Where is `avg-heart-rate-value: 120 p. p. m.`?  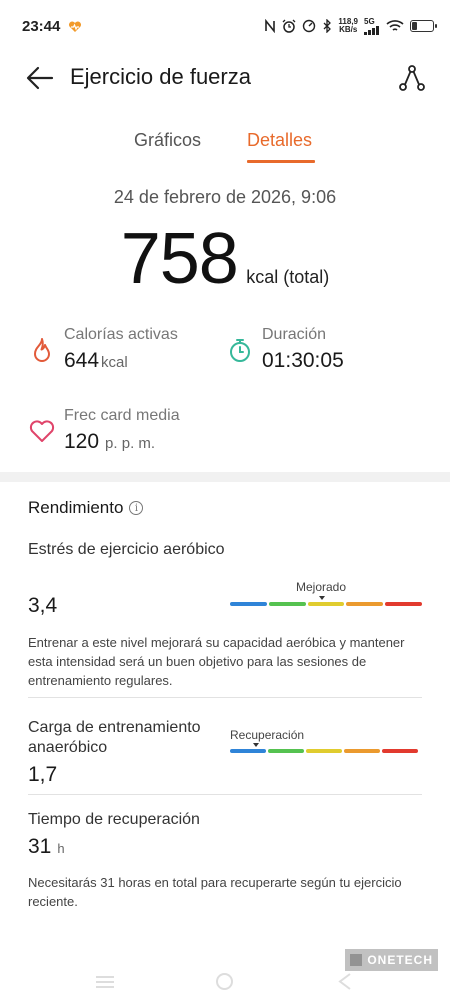 avg-heart-rate-value: 120 p. p. m. is located at coordinates (110, 441).